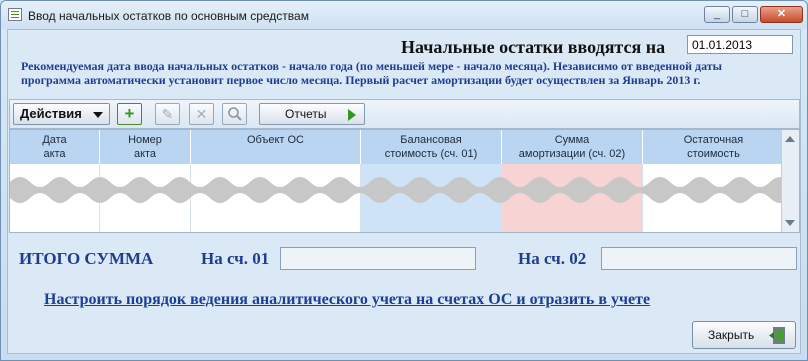  Describe the element at coordinates (51, 113) in the screenshot. I see `actions-label: Действия` at that location.